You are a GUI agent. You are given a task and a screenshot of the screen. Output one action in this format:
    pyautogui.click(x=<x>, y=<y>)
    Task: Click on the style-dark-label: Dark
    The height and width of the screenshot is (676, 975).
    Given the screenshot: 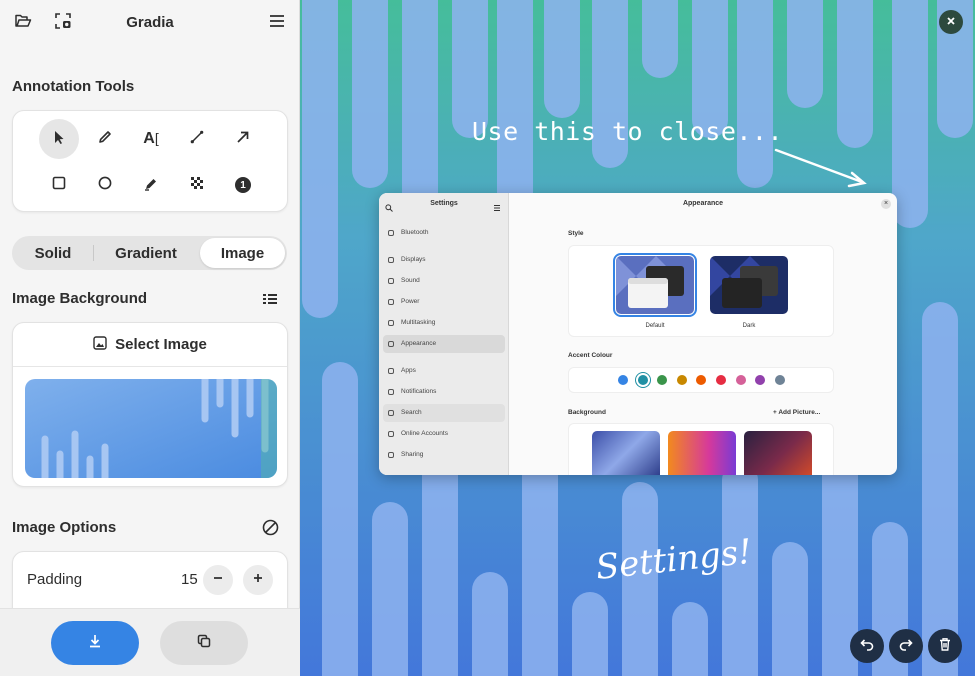 What is the action you would take?
    pyautogui.click(x=749, y=326)
    